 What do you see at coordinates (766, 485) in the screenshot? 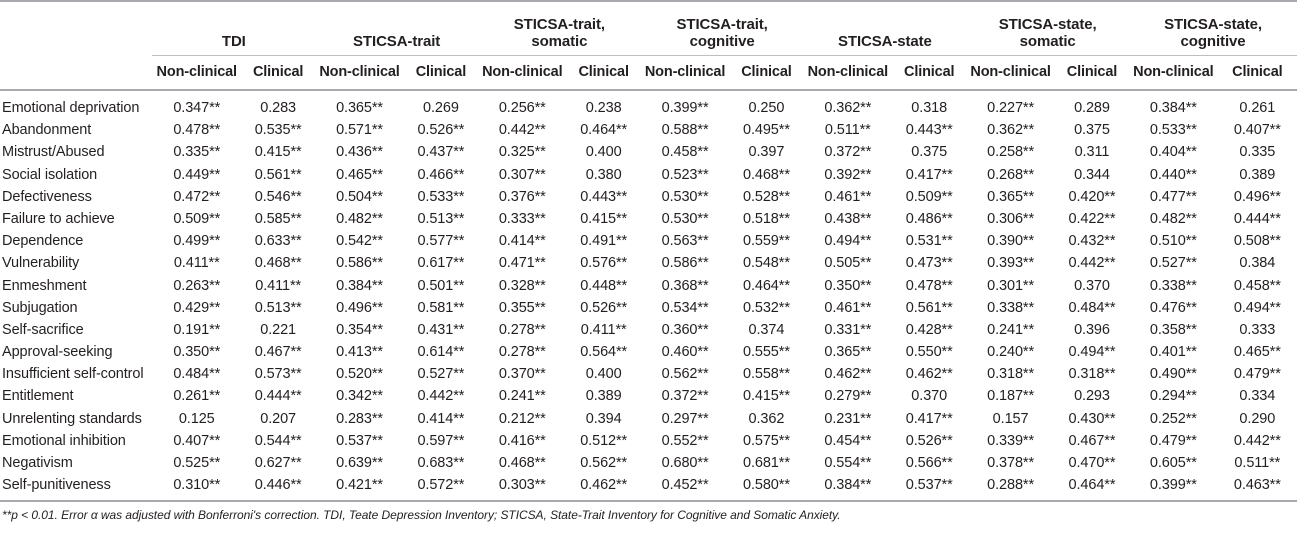
I see `data-cell: 0.580**` at bounding box center [766, 485].